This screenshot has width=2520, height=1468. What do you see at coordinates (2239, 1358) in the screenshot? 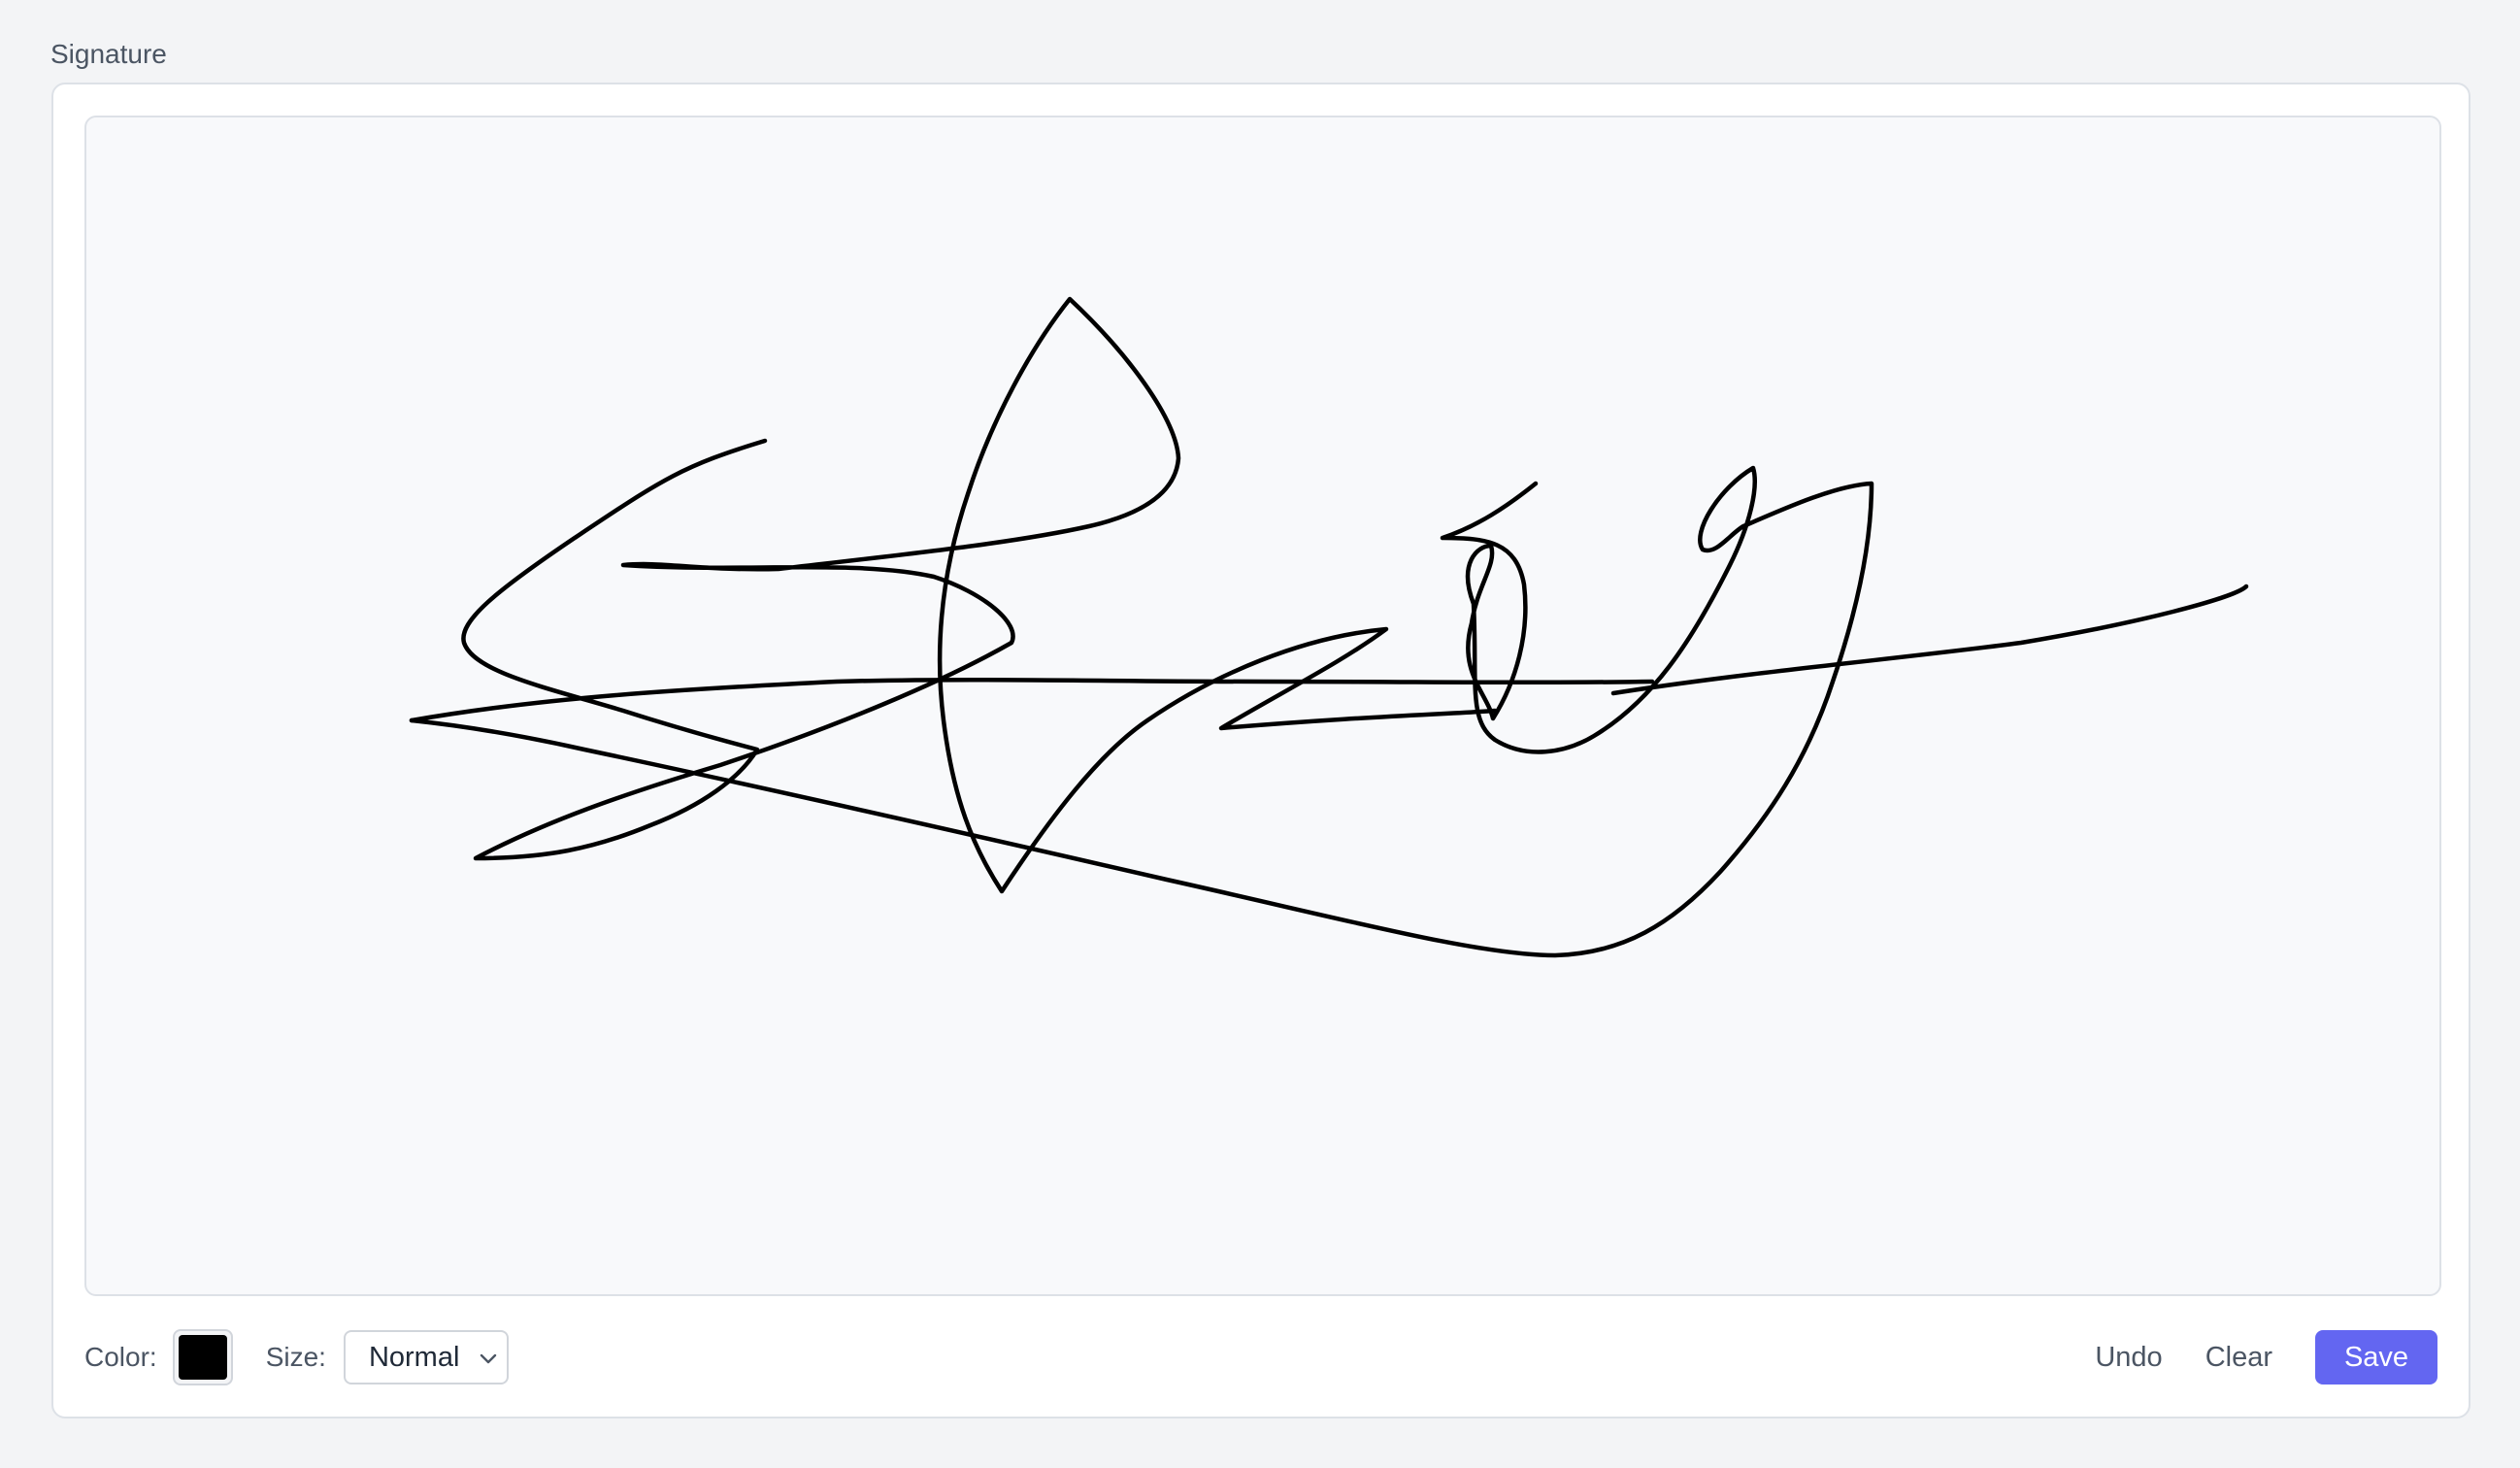
I see `clear-button: Clear` at bounding box center [2239, 1358].